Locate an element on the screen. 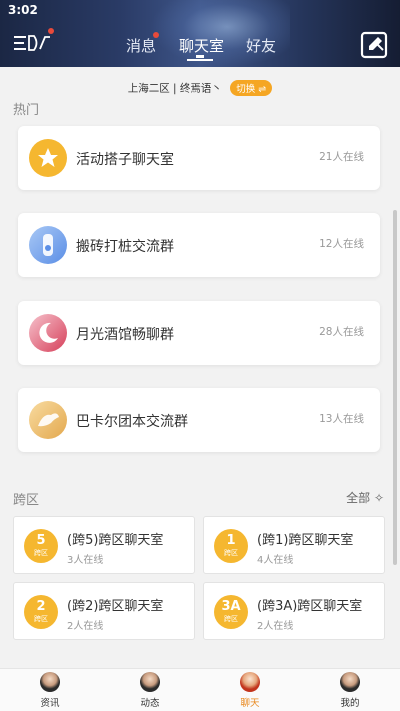  nav-label: 动态 is located at coordinates (150, 703).